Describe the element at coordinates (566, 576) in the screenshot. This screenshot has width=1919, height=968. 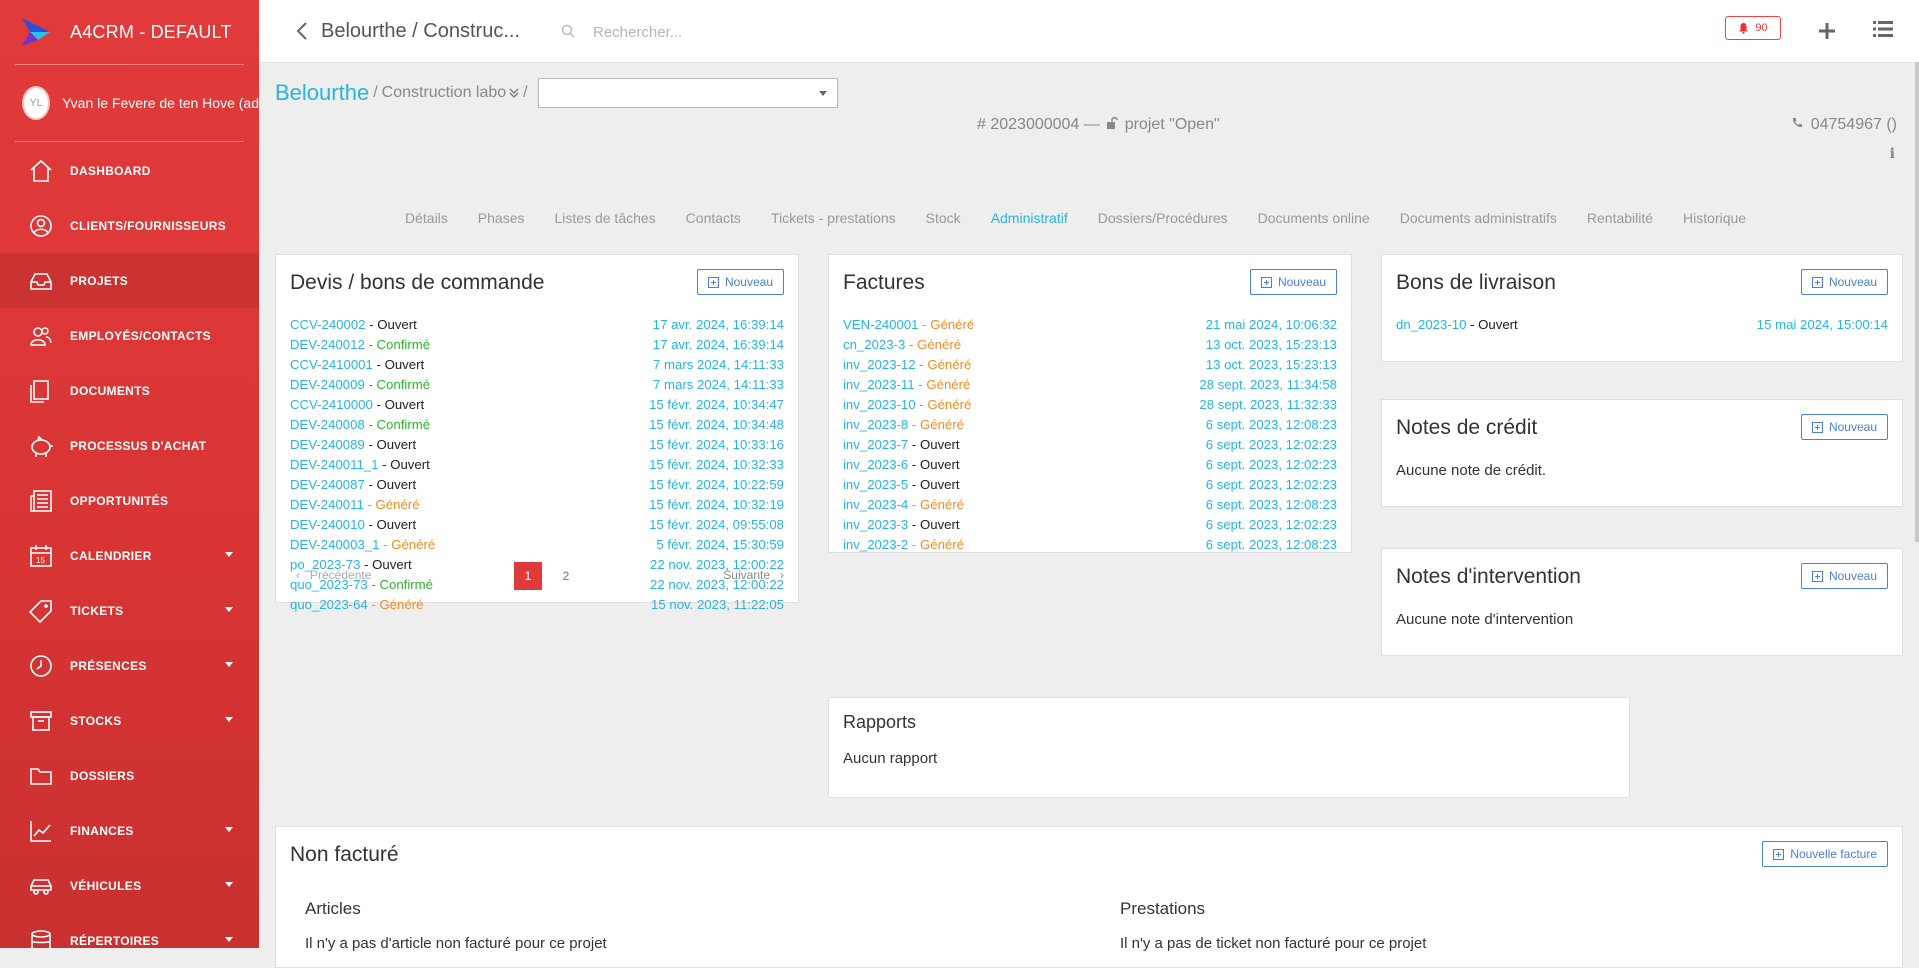
I see `pagination-page-2: 2` at that location.